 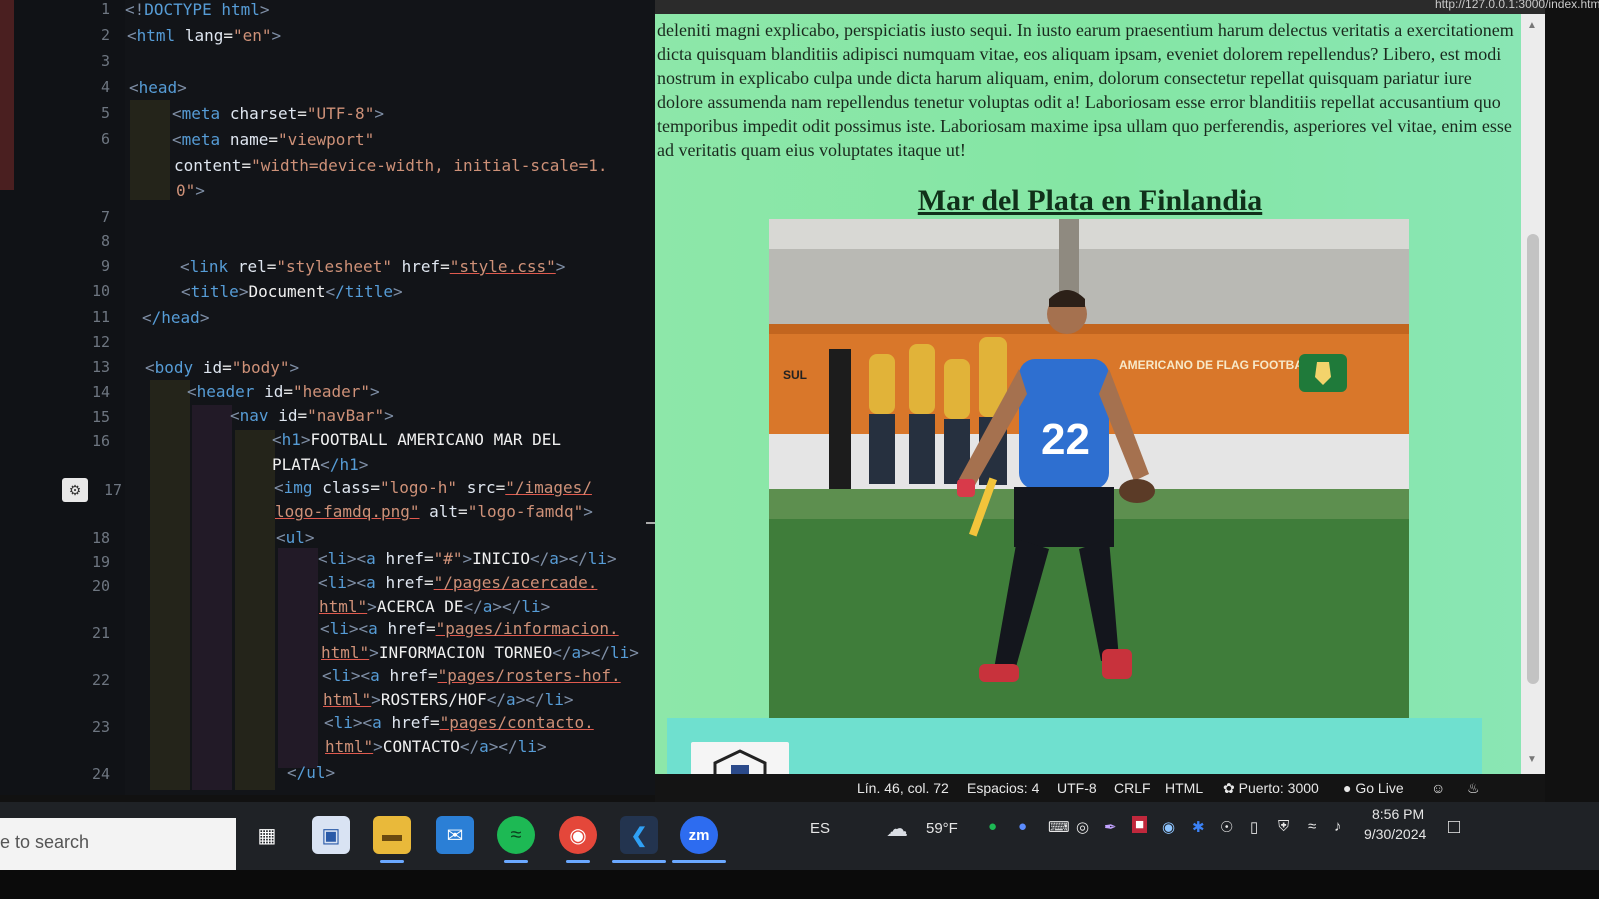 What do you see at coordinates (799, 884) in the screenshot?
I see `monitor-bezel` at bounding box center [799, 884].